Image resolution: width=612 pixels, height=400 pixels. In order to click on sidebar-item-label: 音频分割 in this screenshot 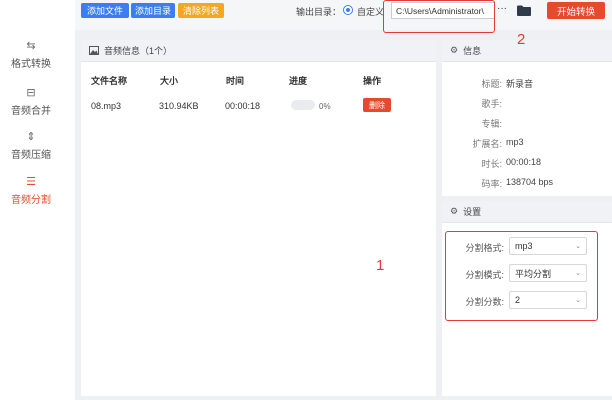, I will do `click(31, 200)`.